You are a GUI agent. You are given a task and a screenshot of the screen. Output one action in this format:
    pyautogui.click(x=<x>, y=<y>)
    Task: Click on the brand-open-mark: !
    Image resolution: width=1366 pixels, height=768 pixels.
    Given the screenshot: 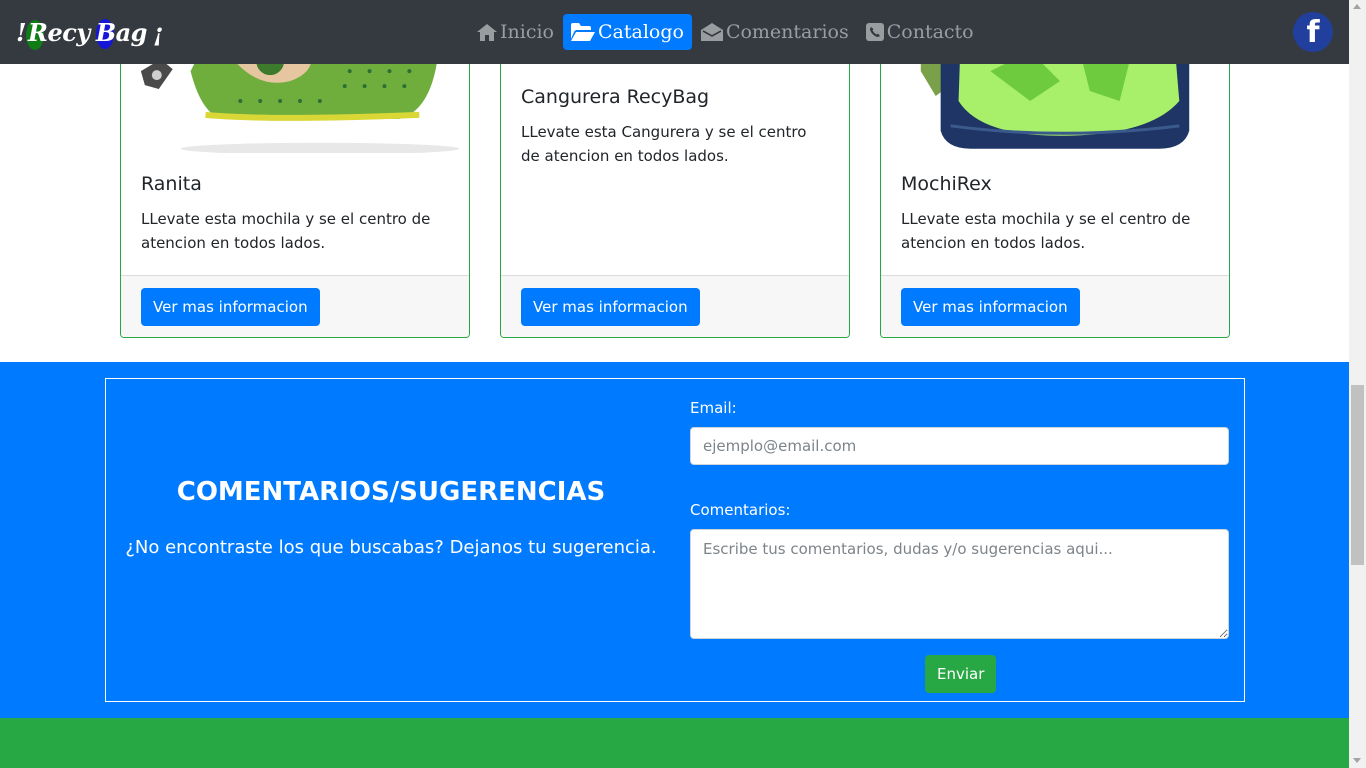 What is the action you would take?
    pyautogui.click(x=21, y=32)
    